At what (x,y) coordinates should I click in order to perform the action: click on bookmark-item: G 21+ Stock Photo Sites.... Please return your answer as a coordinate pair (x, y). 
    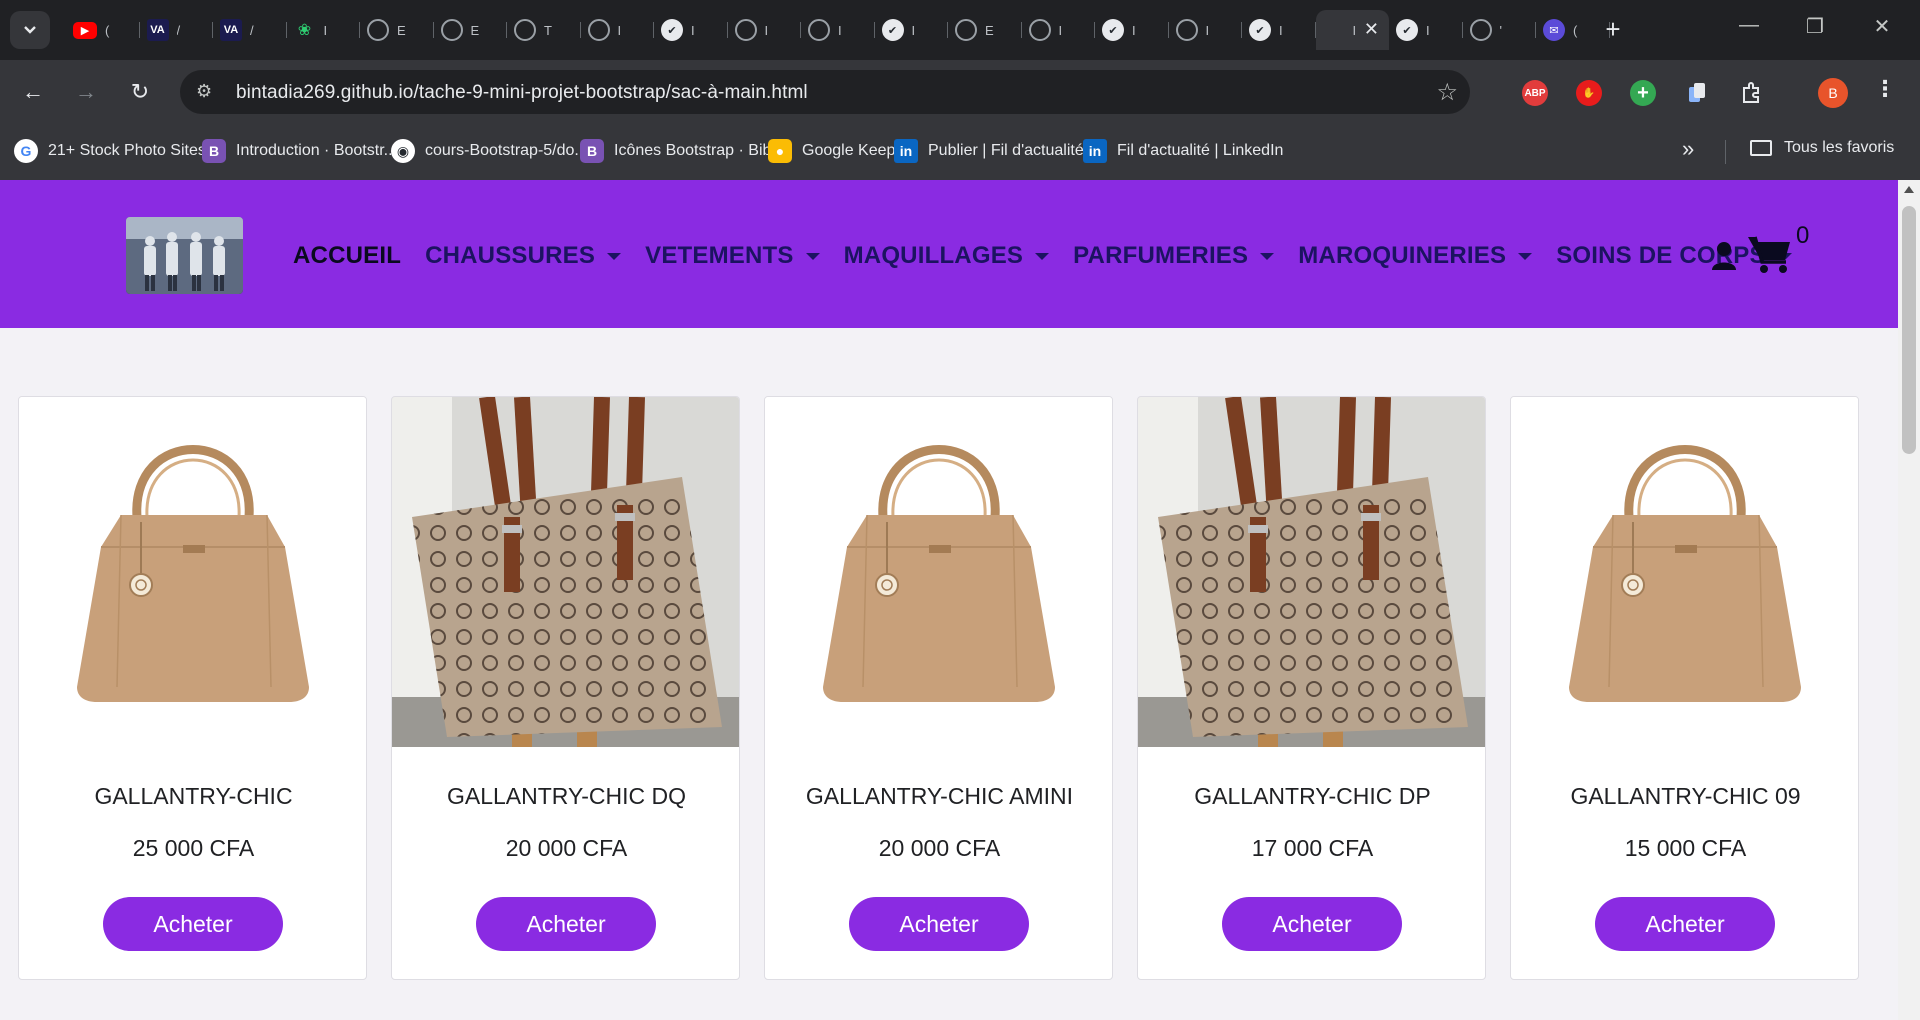
    Looking at the image, I should click on (116, 151).